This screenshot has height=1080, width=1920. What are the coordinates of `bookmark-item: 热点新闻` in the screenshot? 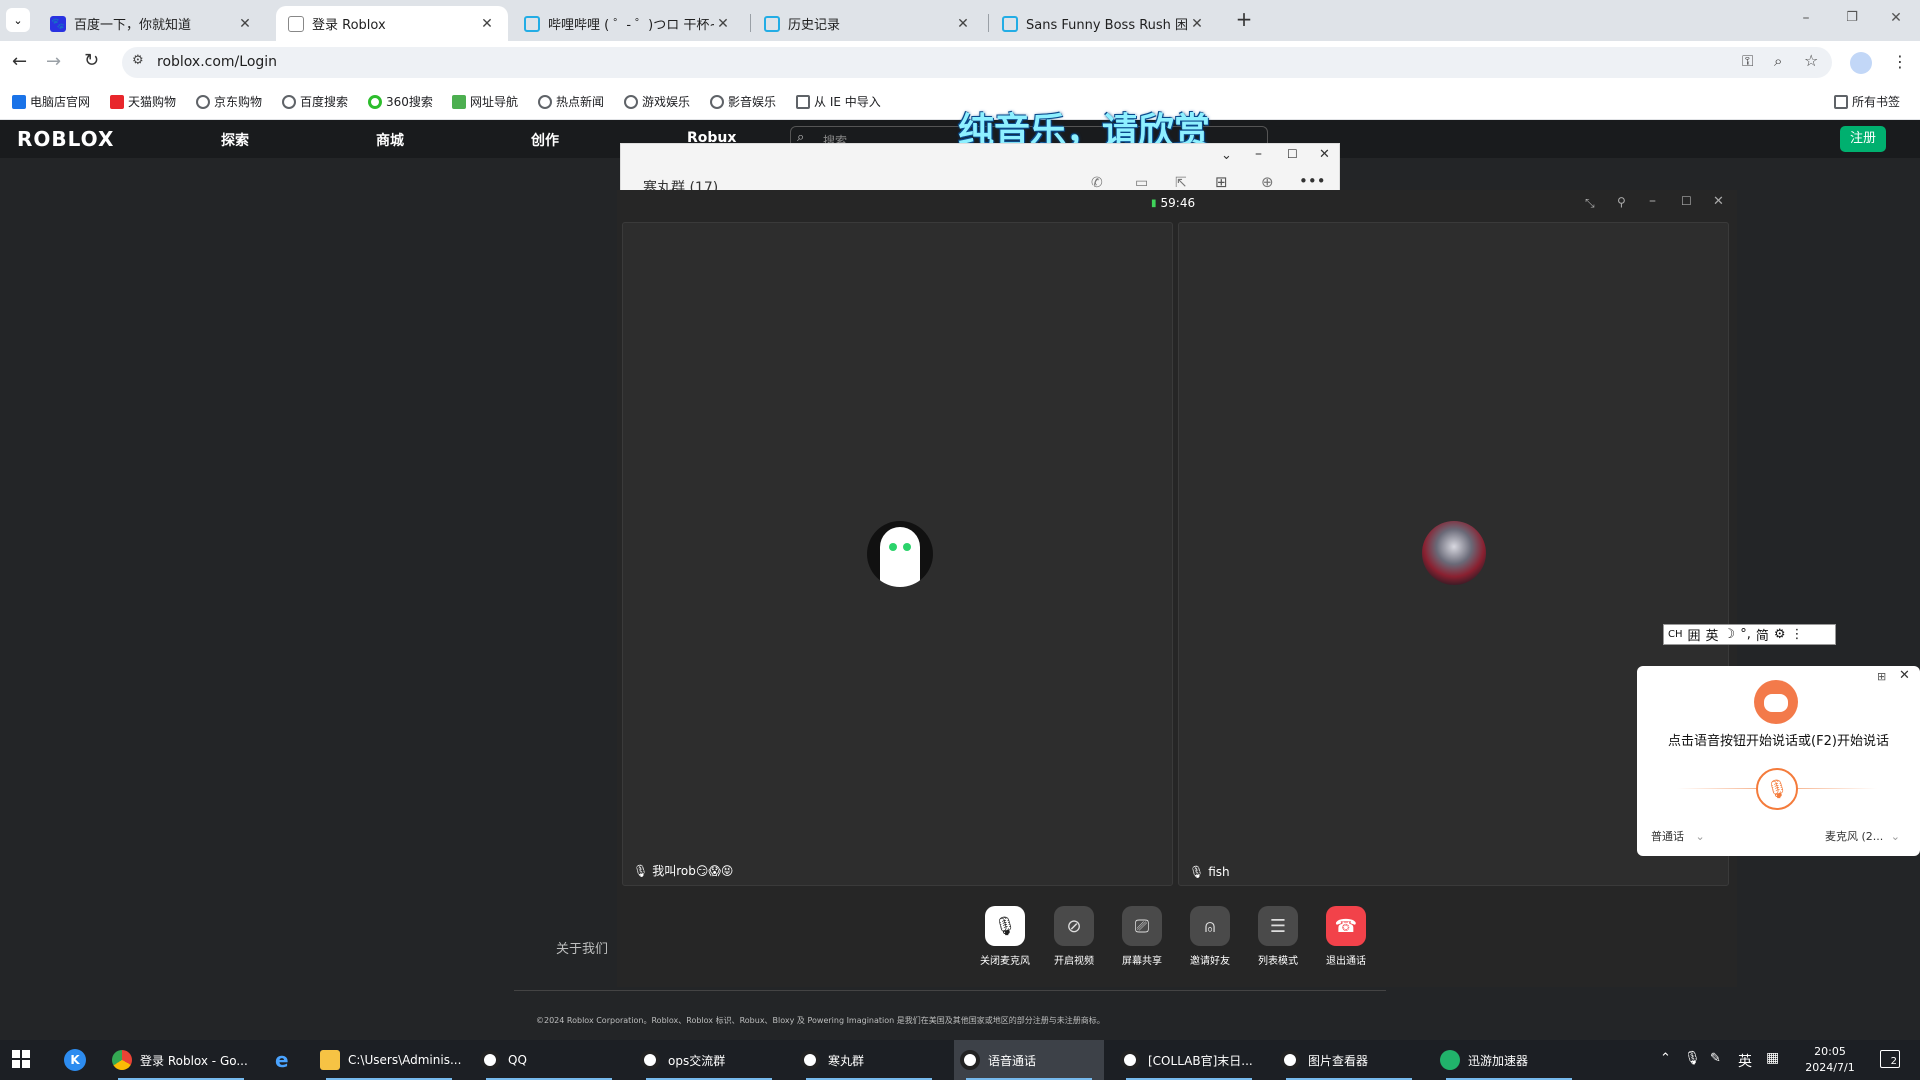 It's located at (571, 101).